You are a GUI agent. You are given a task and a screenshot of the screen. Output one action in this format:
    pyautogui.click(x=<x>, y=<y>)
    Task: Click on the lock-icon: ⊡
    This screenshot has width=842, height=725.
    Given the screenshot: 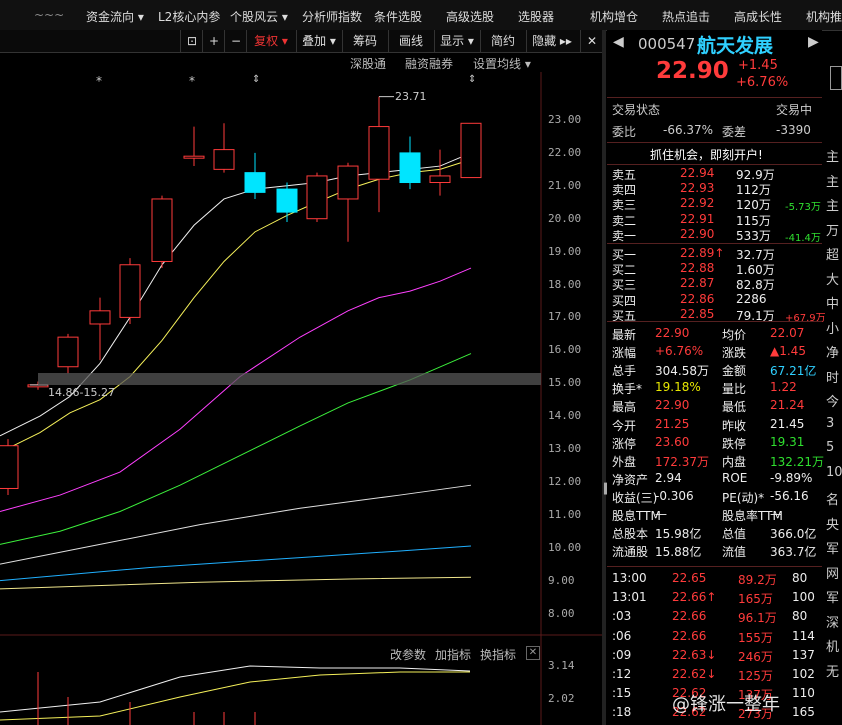 What is the action you would take?
    pyautogui.click(x=191, y=41)
    